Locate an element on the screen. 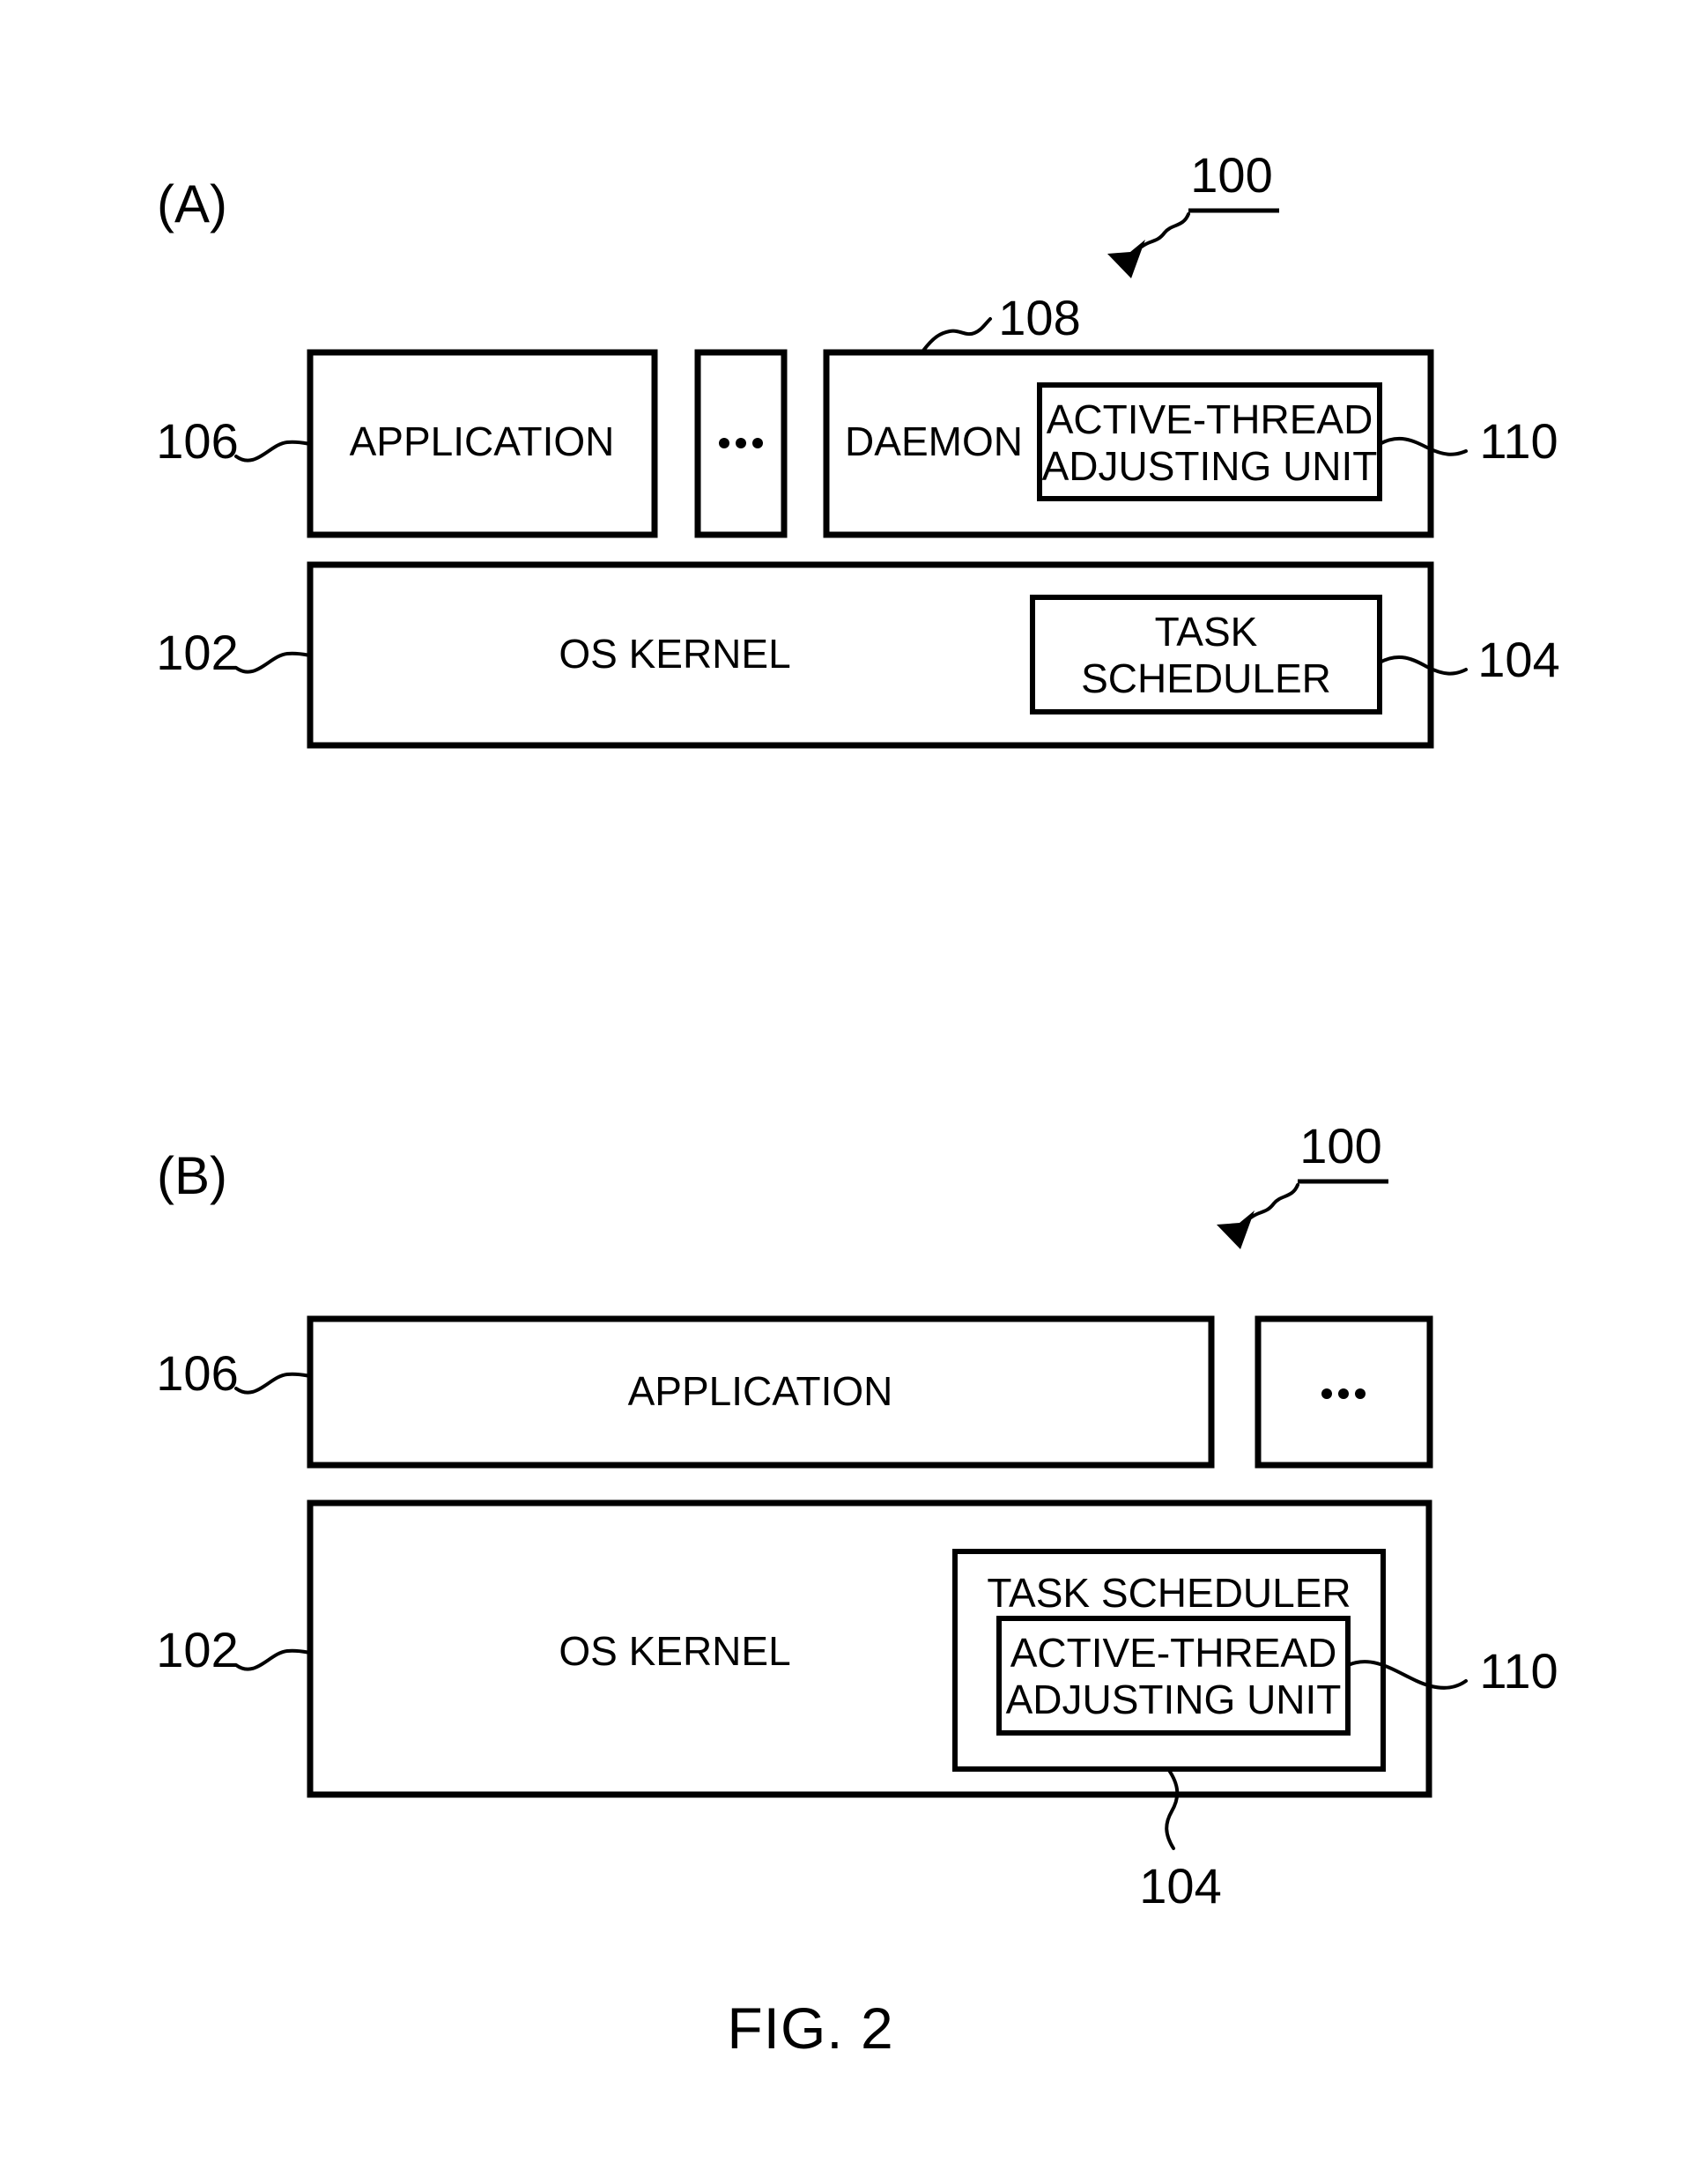  panel-a-atau-label-line2: ADJUSTING UNIT is located at coordinates (1210, 466).